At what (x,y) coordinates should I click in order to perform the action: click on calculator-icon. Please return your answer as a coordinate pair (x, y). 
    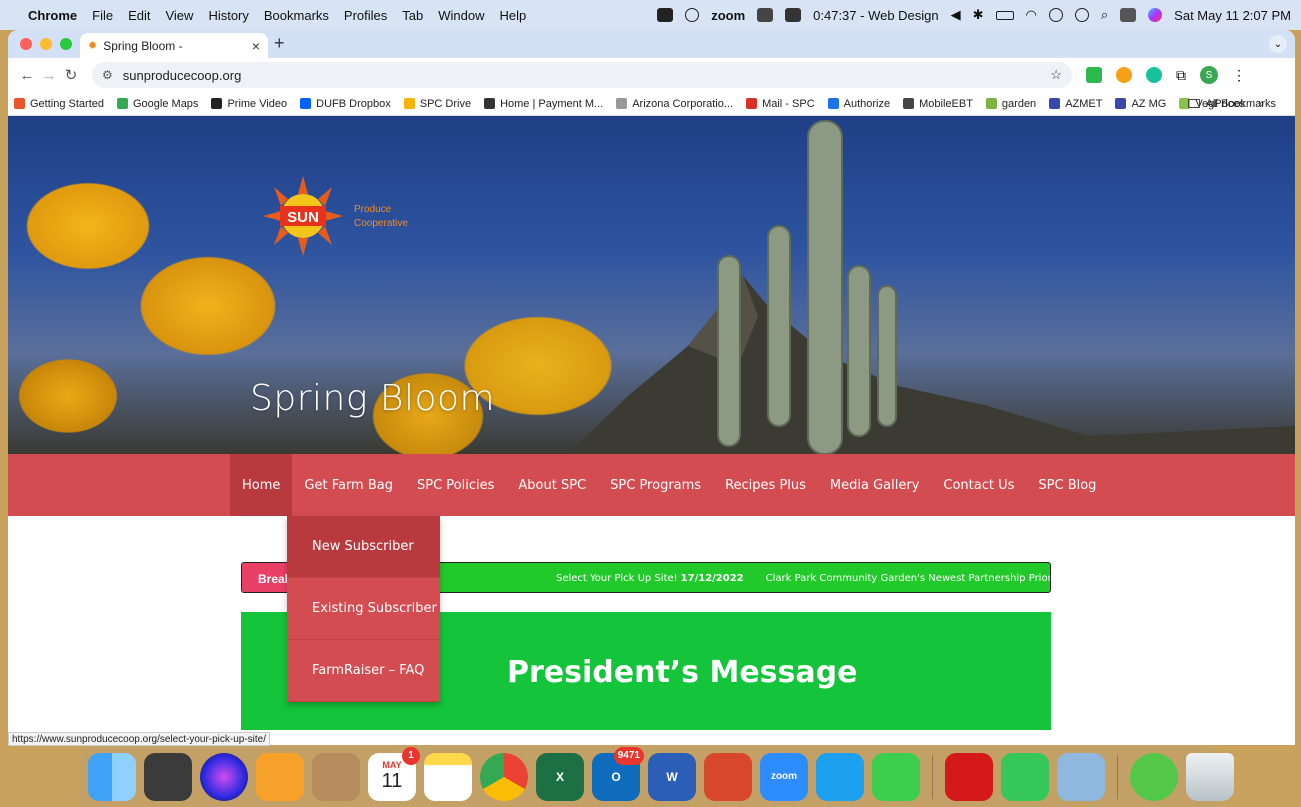
    Looking at the image, I should click on (168, 776).